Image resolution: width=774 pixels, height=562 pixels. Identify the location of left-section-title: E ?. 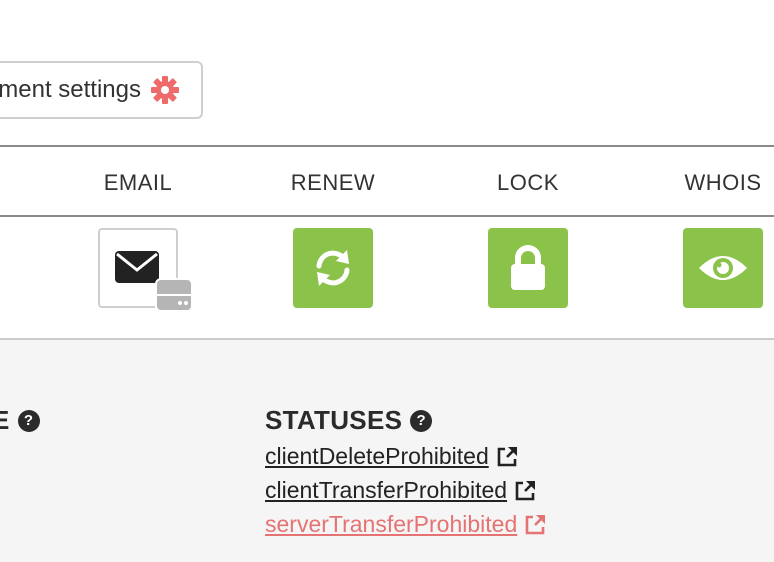
(20, 420).